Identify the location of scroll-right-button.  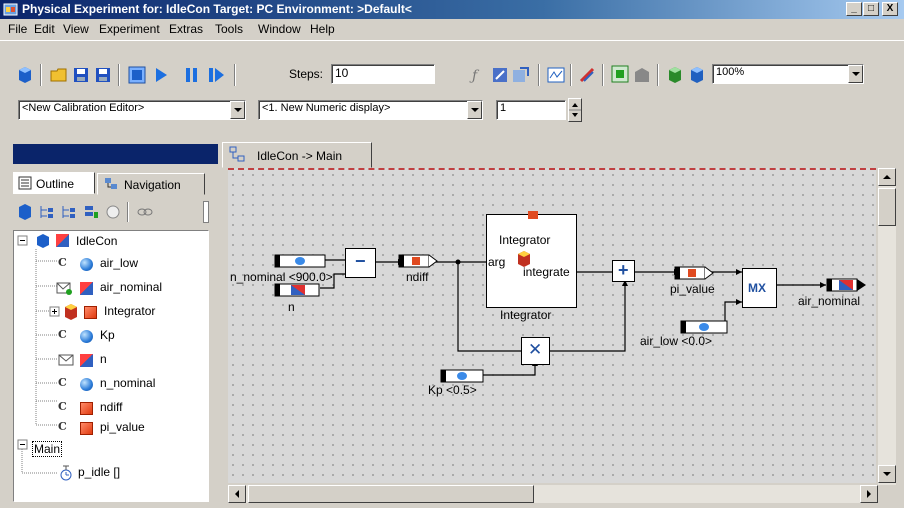
(869, 494).